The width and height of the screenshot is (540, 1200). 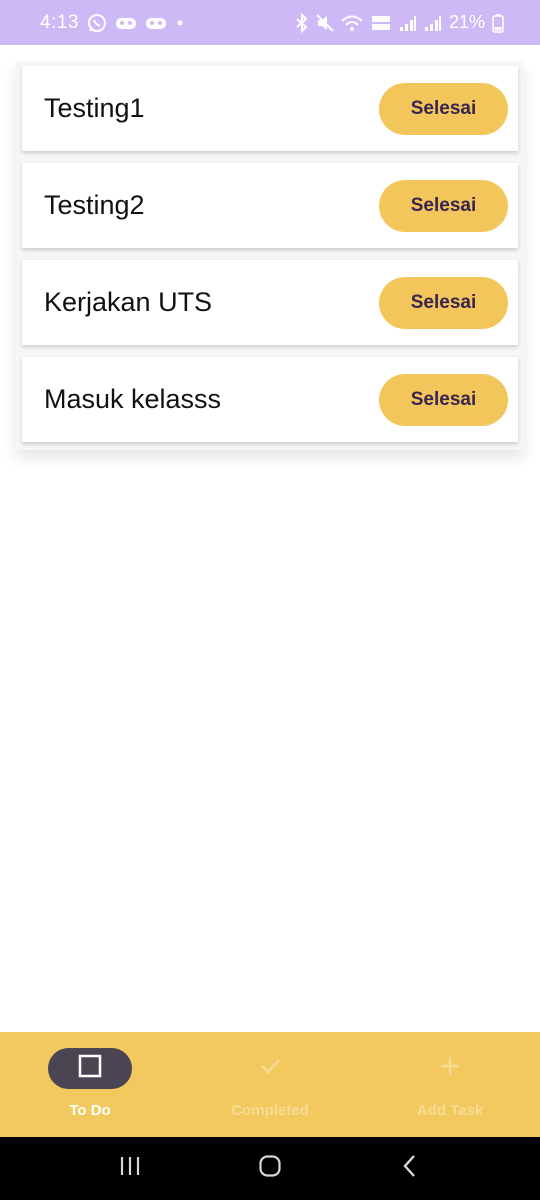 I want to click on battery-icon, so click(x=498, y=23).